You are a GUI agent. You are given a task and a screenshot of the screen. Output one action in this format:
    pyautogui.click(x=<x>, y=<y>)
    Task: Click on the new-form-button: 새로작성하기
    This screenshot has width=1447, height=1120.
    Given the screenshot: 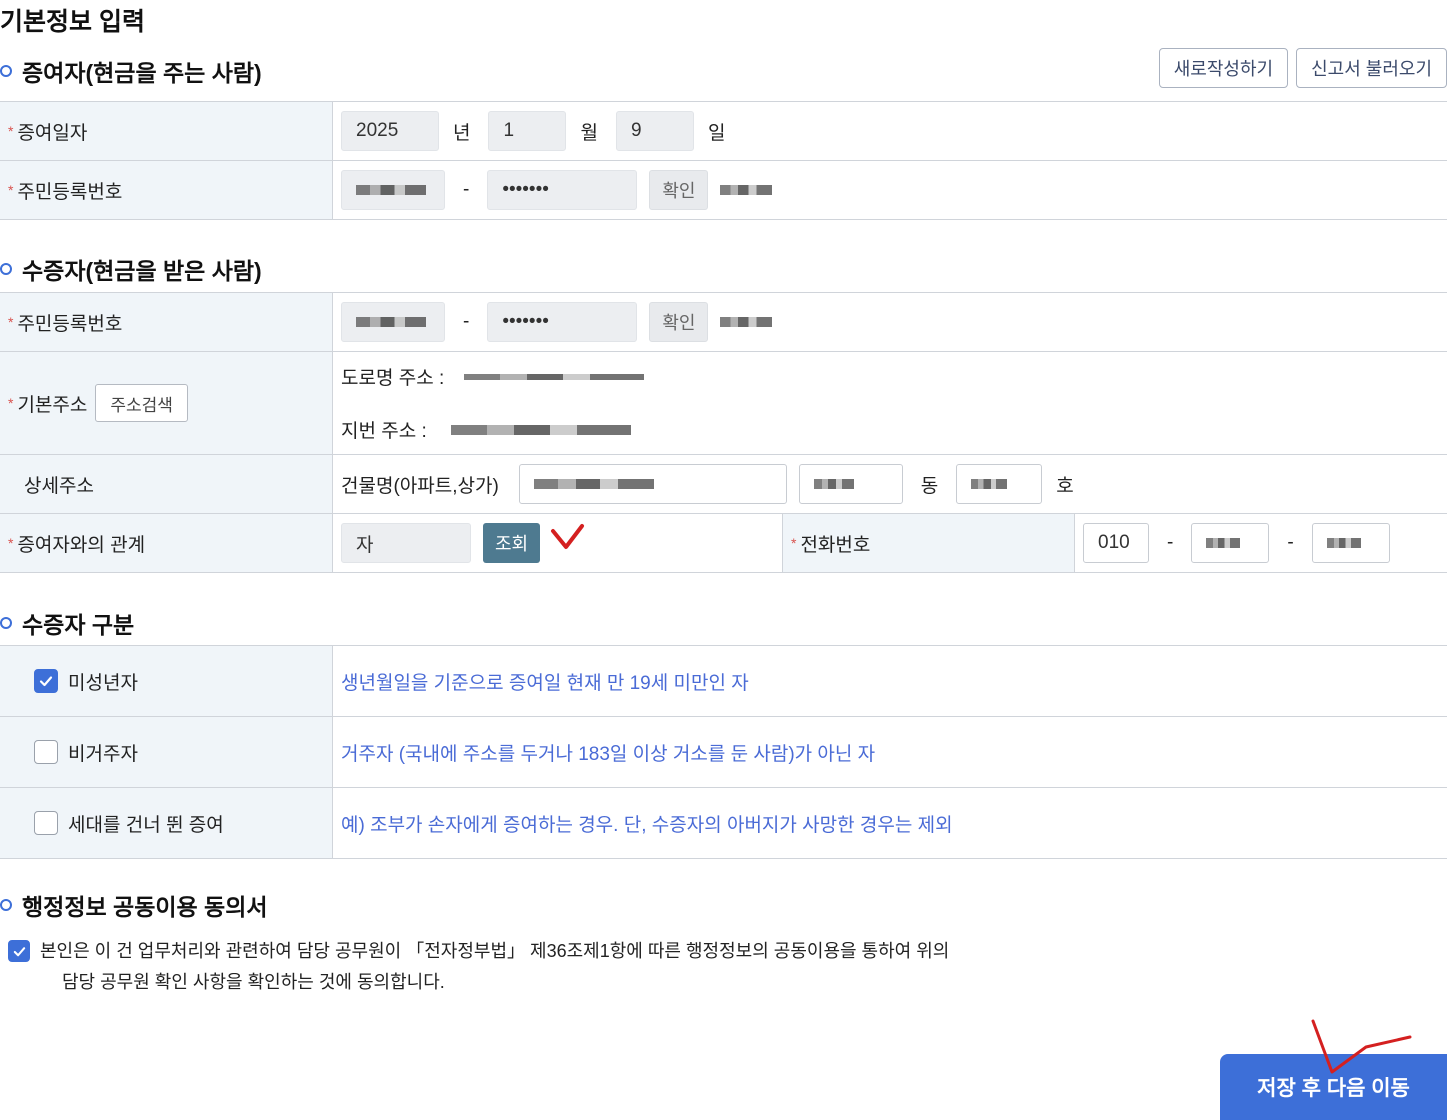 What is the action you would take?
    pyautogui.click(x=1223, y=68)
    